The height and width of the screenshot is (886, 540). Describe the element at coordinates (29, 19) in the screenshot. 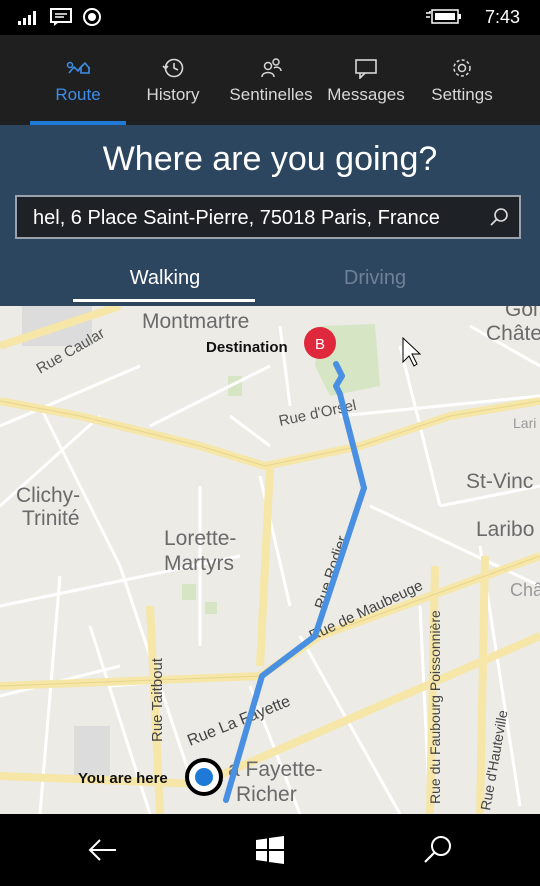

I see `signal-icon` at that location.